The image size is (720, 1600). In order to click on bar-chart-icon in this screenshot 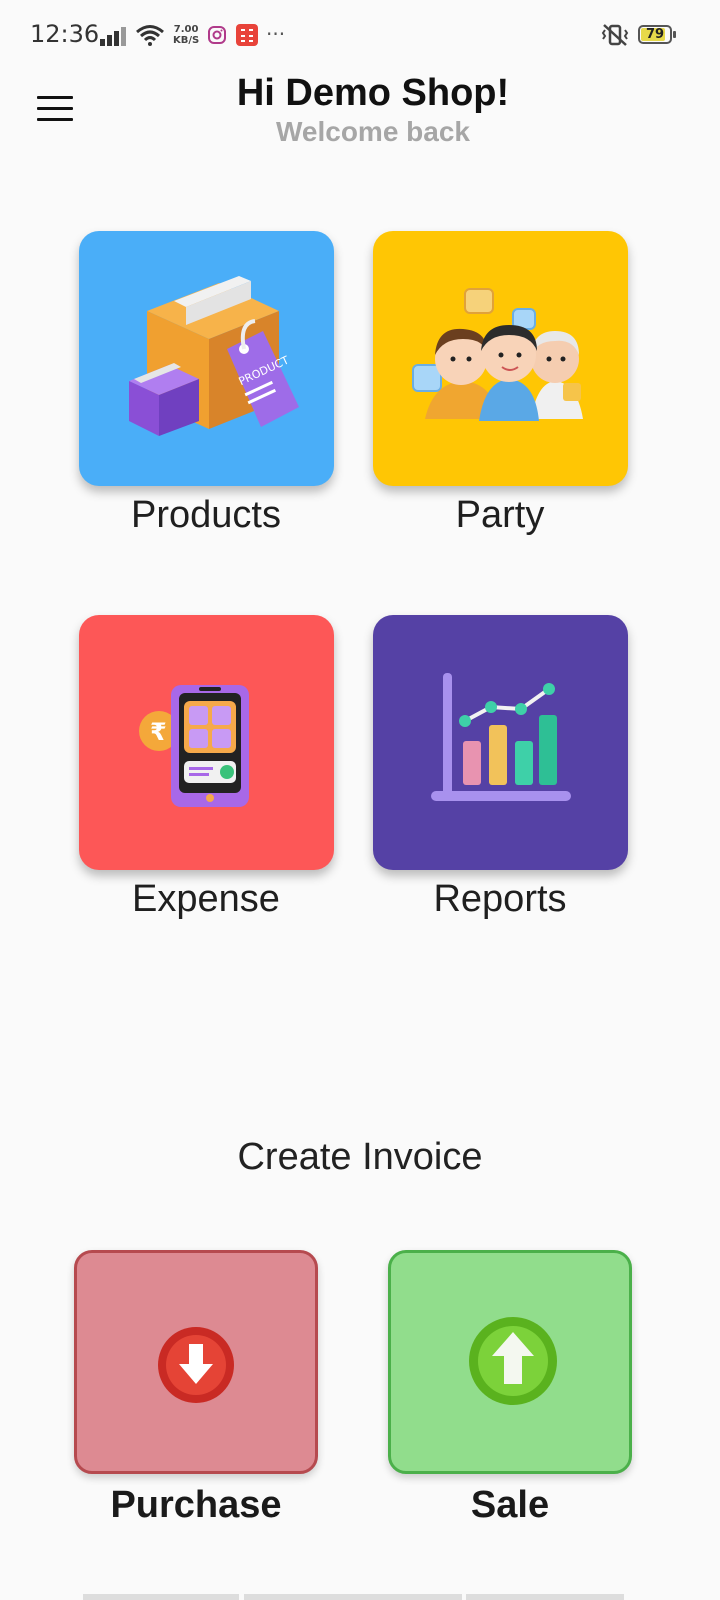, I will do `click(501, 737)`.